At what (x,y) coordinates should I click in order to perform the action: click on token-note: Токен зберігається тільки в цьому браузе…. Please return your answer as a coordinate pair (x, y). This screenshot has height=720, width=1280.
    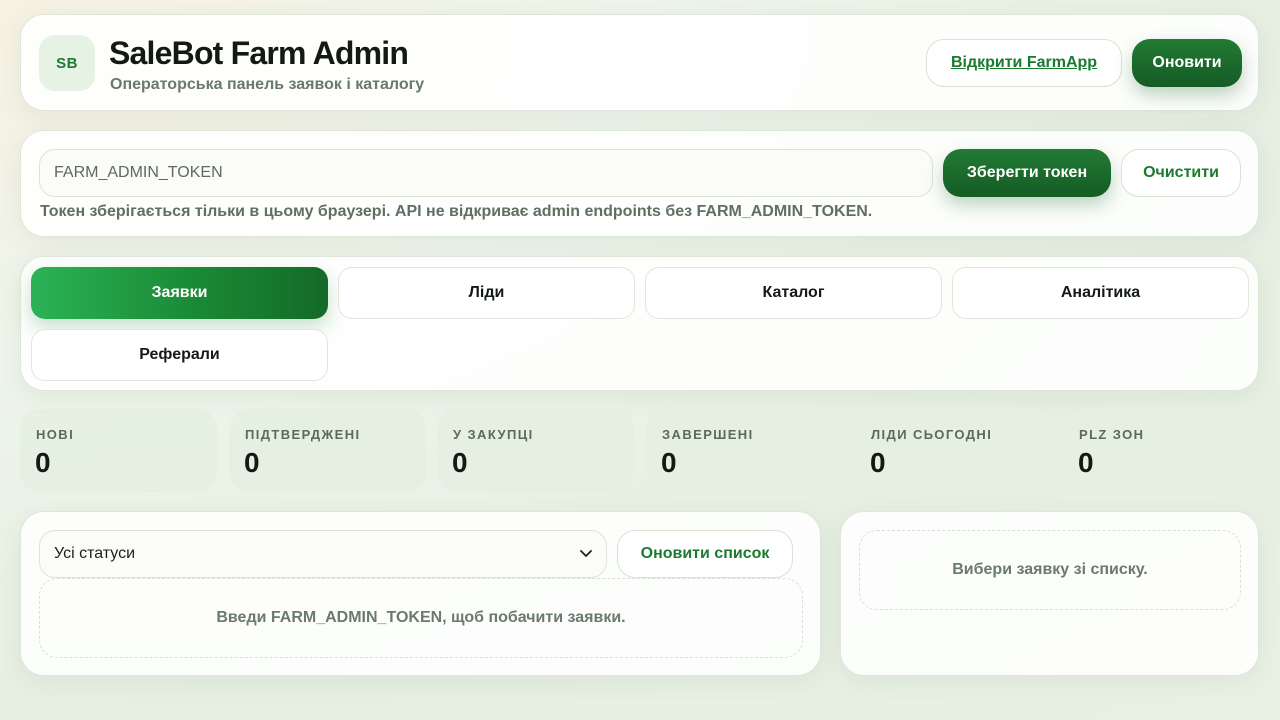
    Looking at the image, I should click on (456, 211).